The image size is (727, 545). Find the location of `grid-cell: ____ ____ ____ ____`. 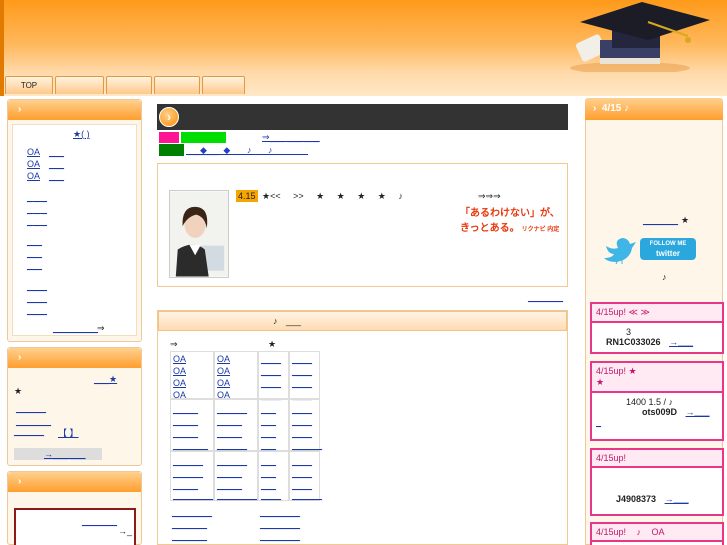

grid-cell: ____ ____ ____ ____ is located at coordinates (304, 375).